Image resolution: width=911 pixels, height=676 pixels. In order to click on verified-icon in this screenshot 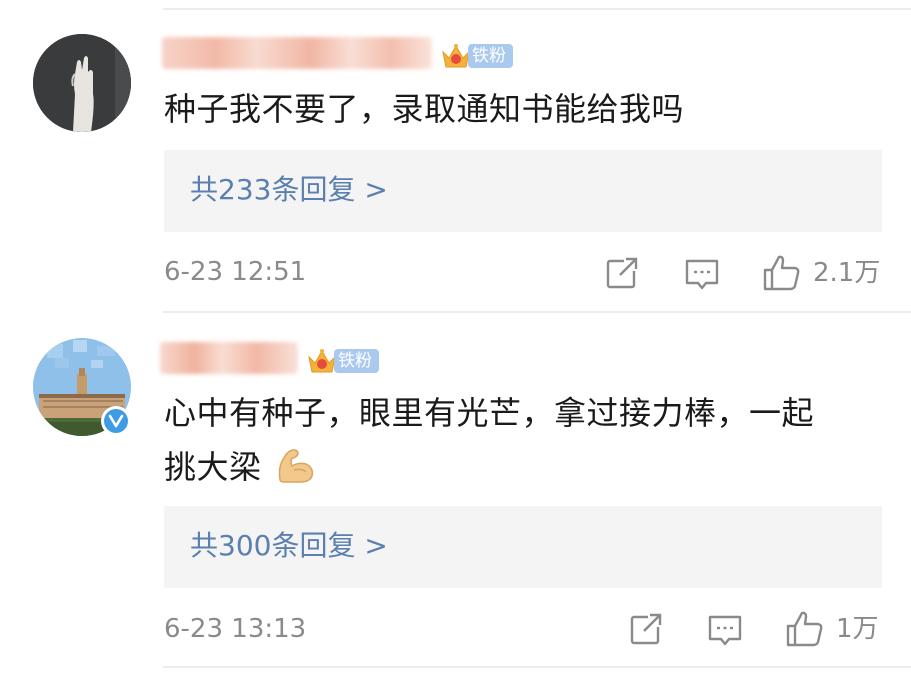, I will do `click(116, 421)`.